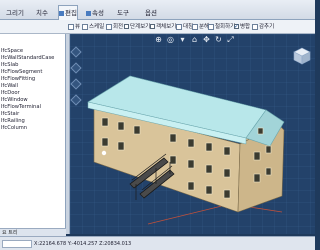 Image resolution: width=320 pixels, height=250 pixels. I want to click on tree-item-ifcwall: IfcWall, so click(9, 86).